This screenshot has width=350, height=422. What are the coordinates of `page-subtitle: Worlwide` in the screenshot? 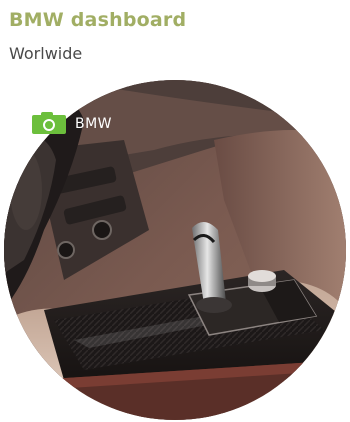 It's located at (46, 53).